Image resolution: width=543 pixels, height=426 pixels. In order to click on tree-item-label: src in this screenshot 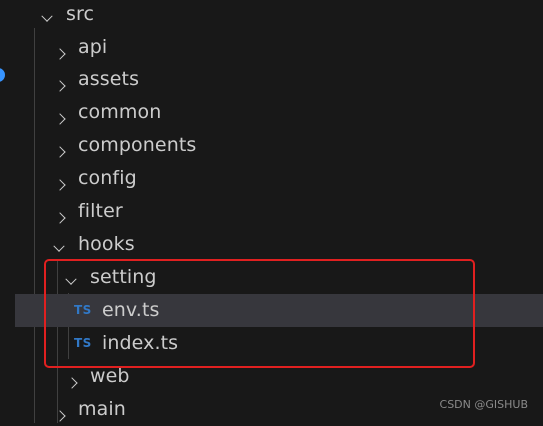, I will do `click(80, 14)`.